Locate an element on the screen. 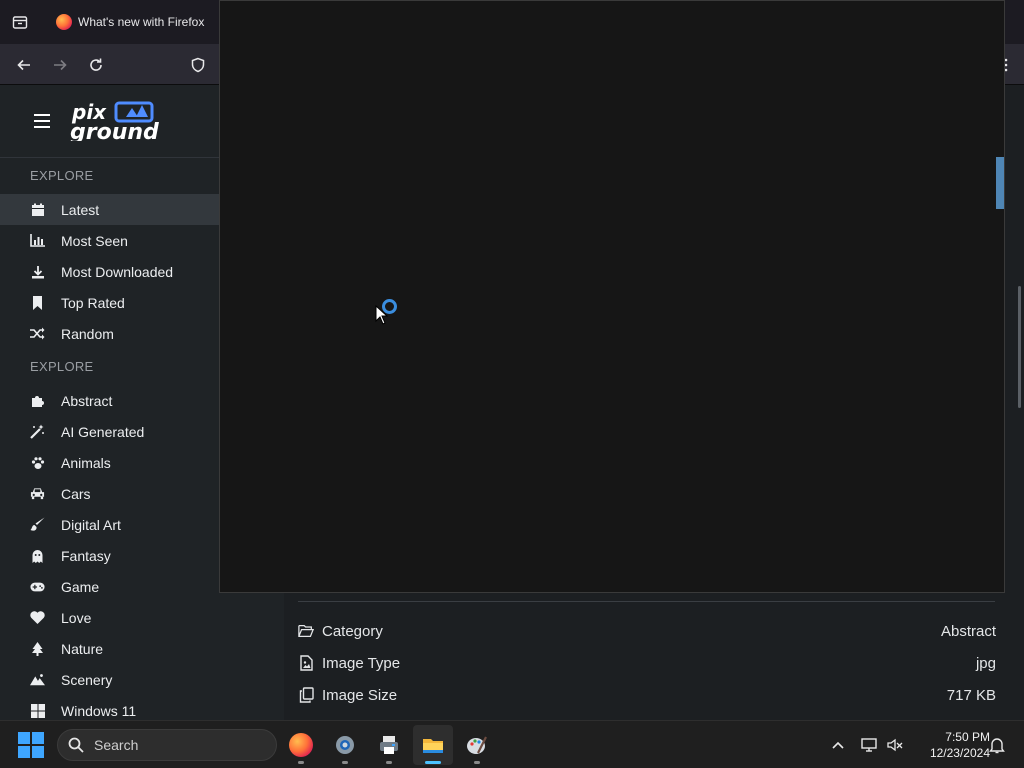 The image size is (1024, 768). volume-muted-icon is located at coordinates (895, 745).